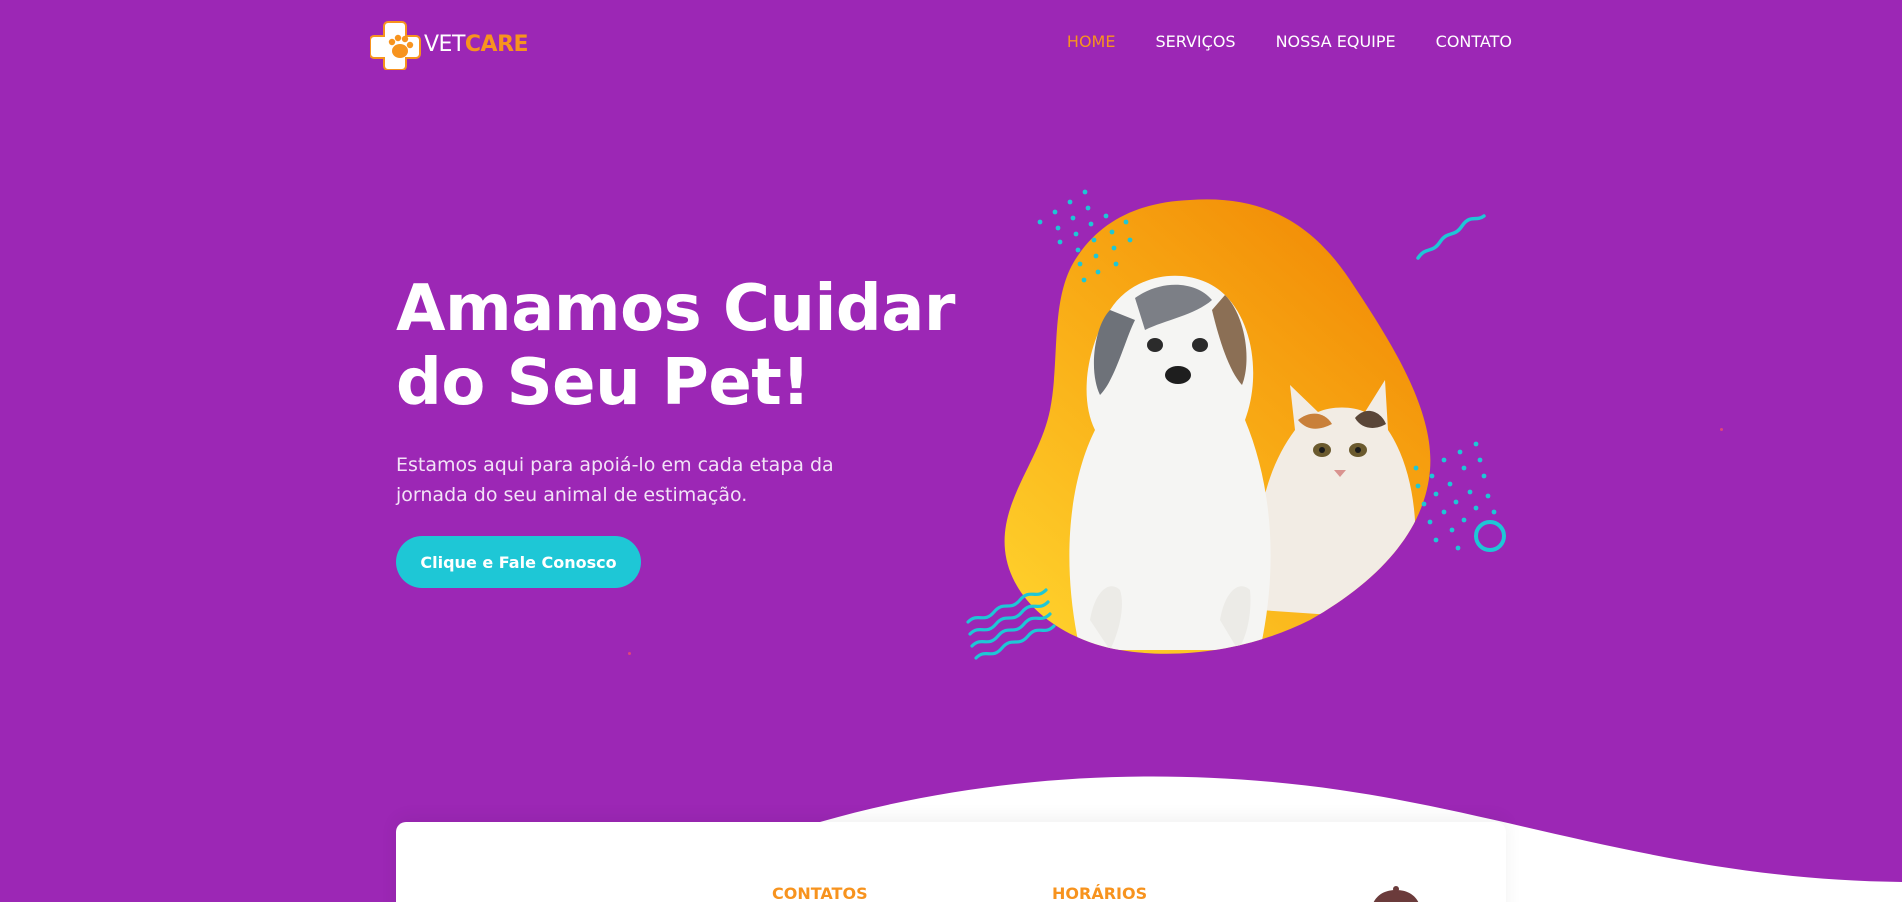 This screenshot has height=902, width=1902. Describe the element at coordinates (1490, 536) in the screenshot. I see `ring-decor` at that location.